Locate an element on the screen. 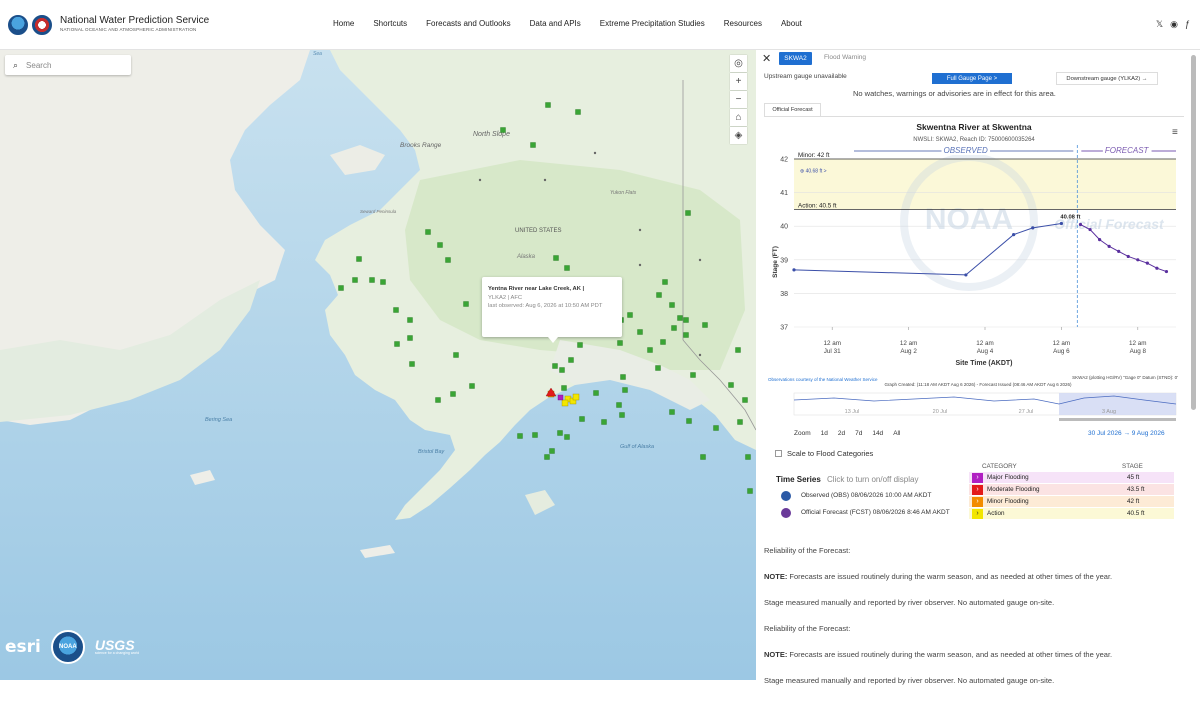 The height and width of the screenshot is (702, 1200). nav-about: About is located at coordinates (791, 23).